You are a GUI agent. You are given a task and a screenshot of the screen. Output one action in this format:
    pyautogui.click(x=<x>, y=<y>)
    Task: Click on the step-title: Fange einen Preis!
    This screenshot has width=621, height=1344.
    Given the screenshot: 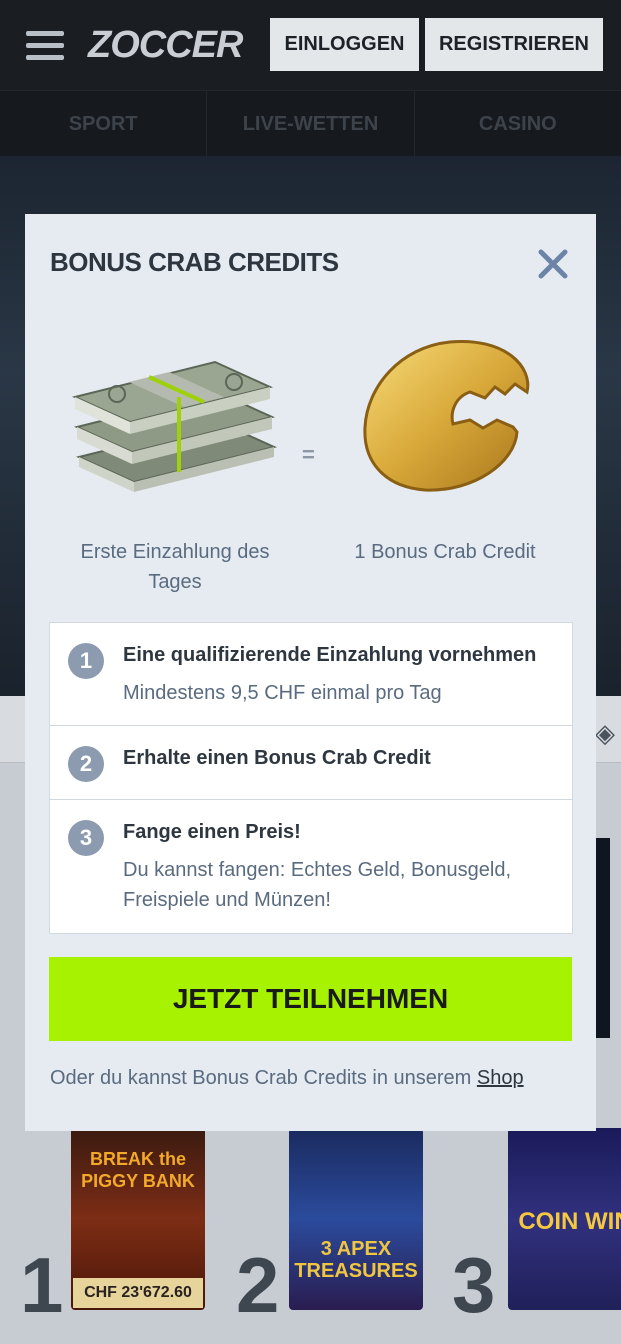 What is the action you would take?
    pyautogui.click(x=212, y=832)
    